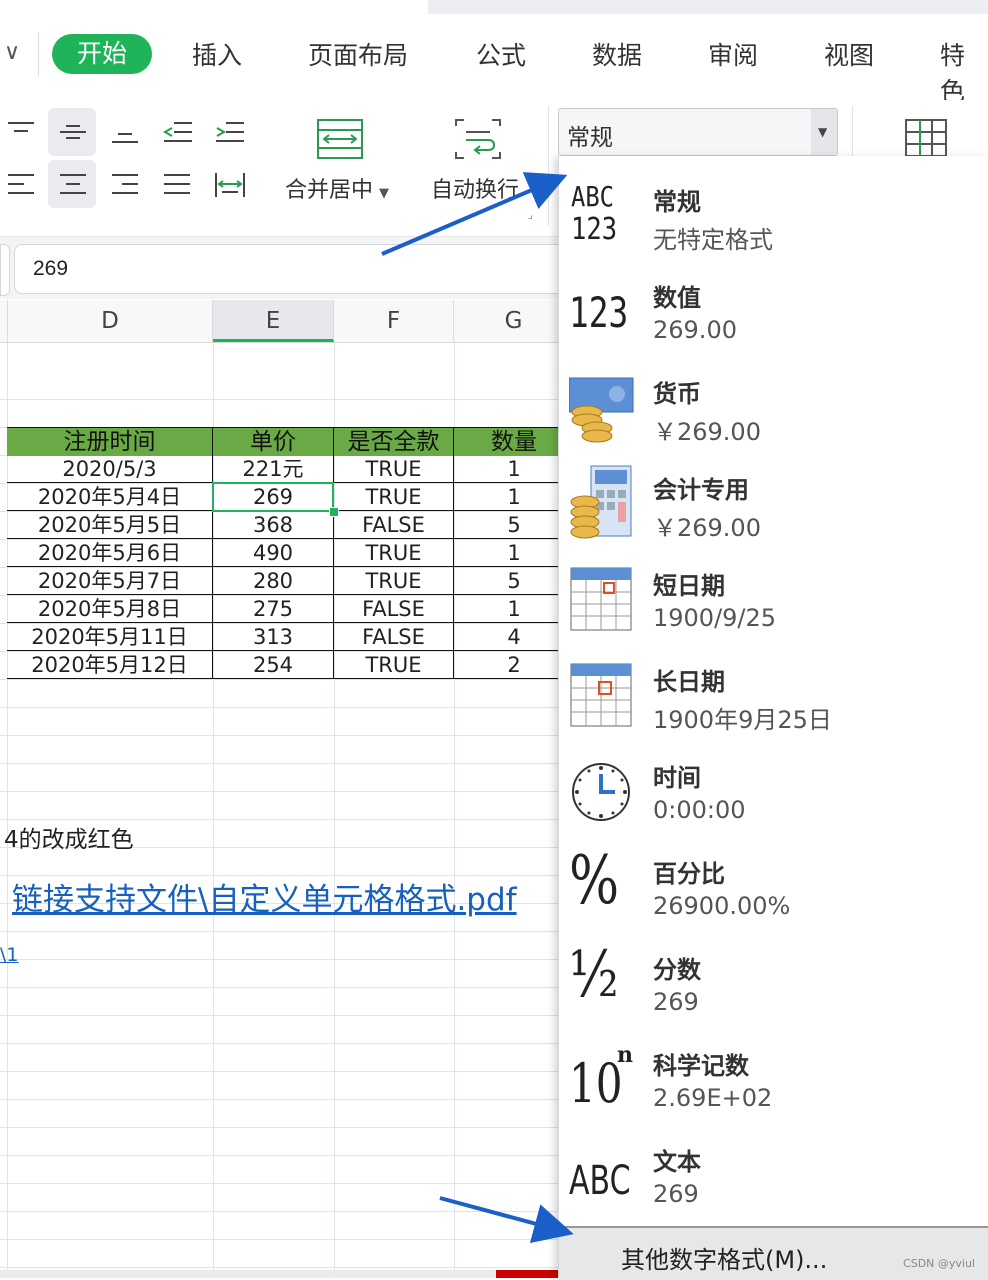 The width and height of the screenshot is (988, 1280). What do you see at coordinates (273, 553) in the screenshot?
I see `table-cell: 490` at bounding box center [273, 553].